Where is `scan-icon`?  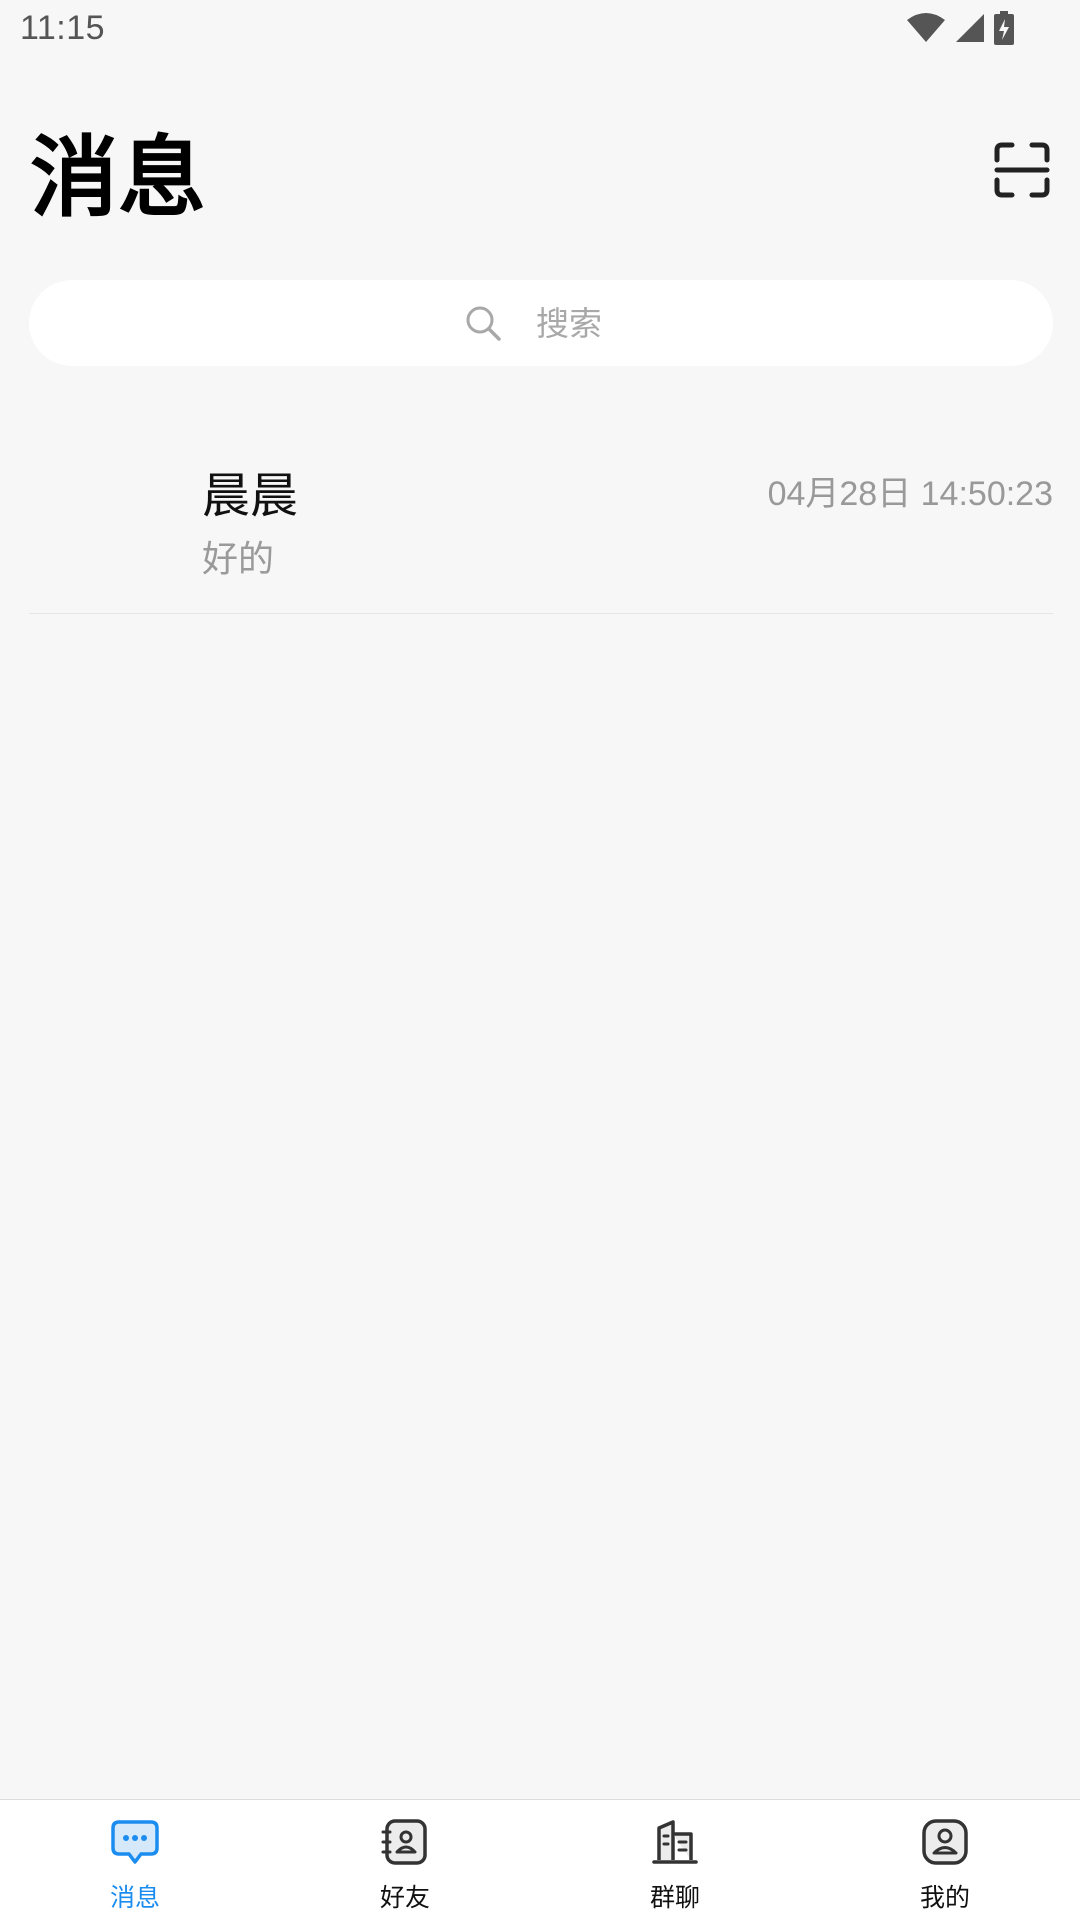
scan-icon is located at coordinates (1022, 170).